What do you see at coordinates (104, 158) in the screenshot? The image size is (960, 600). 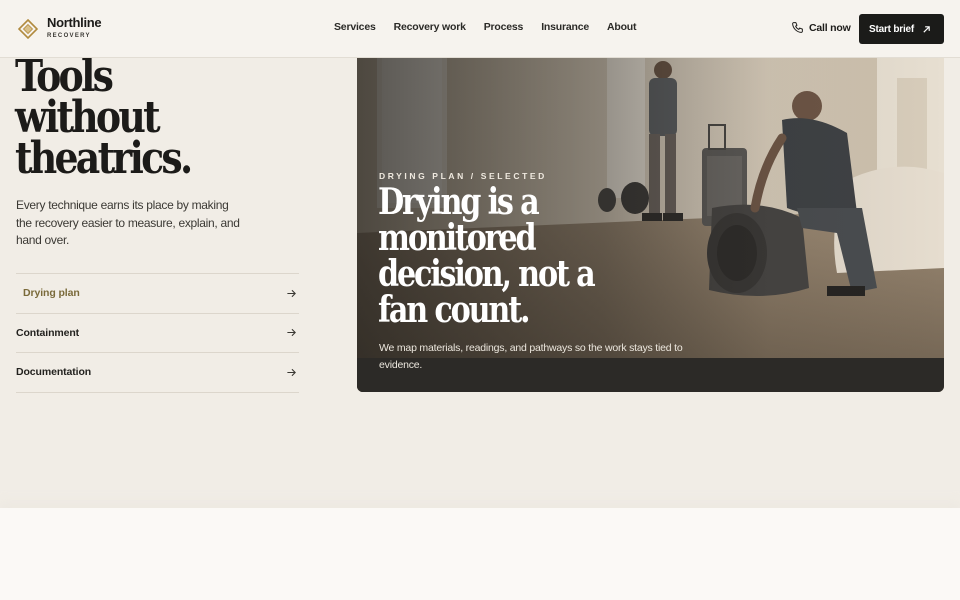 I see `hero-headline-line: theatrics.` at bounding box center [104, 158].